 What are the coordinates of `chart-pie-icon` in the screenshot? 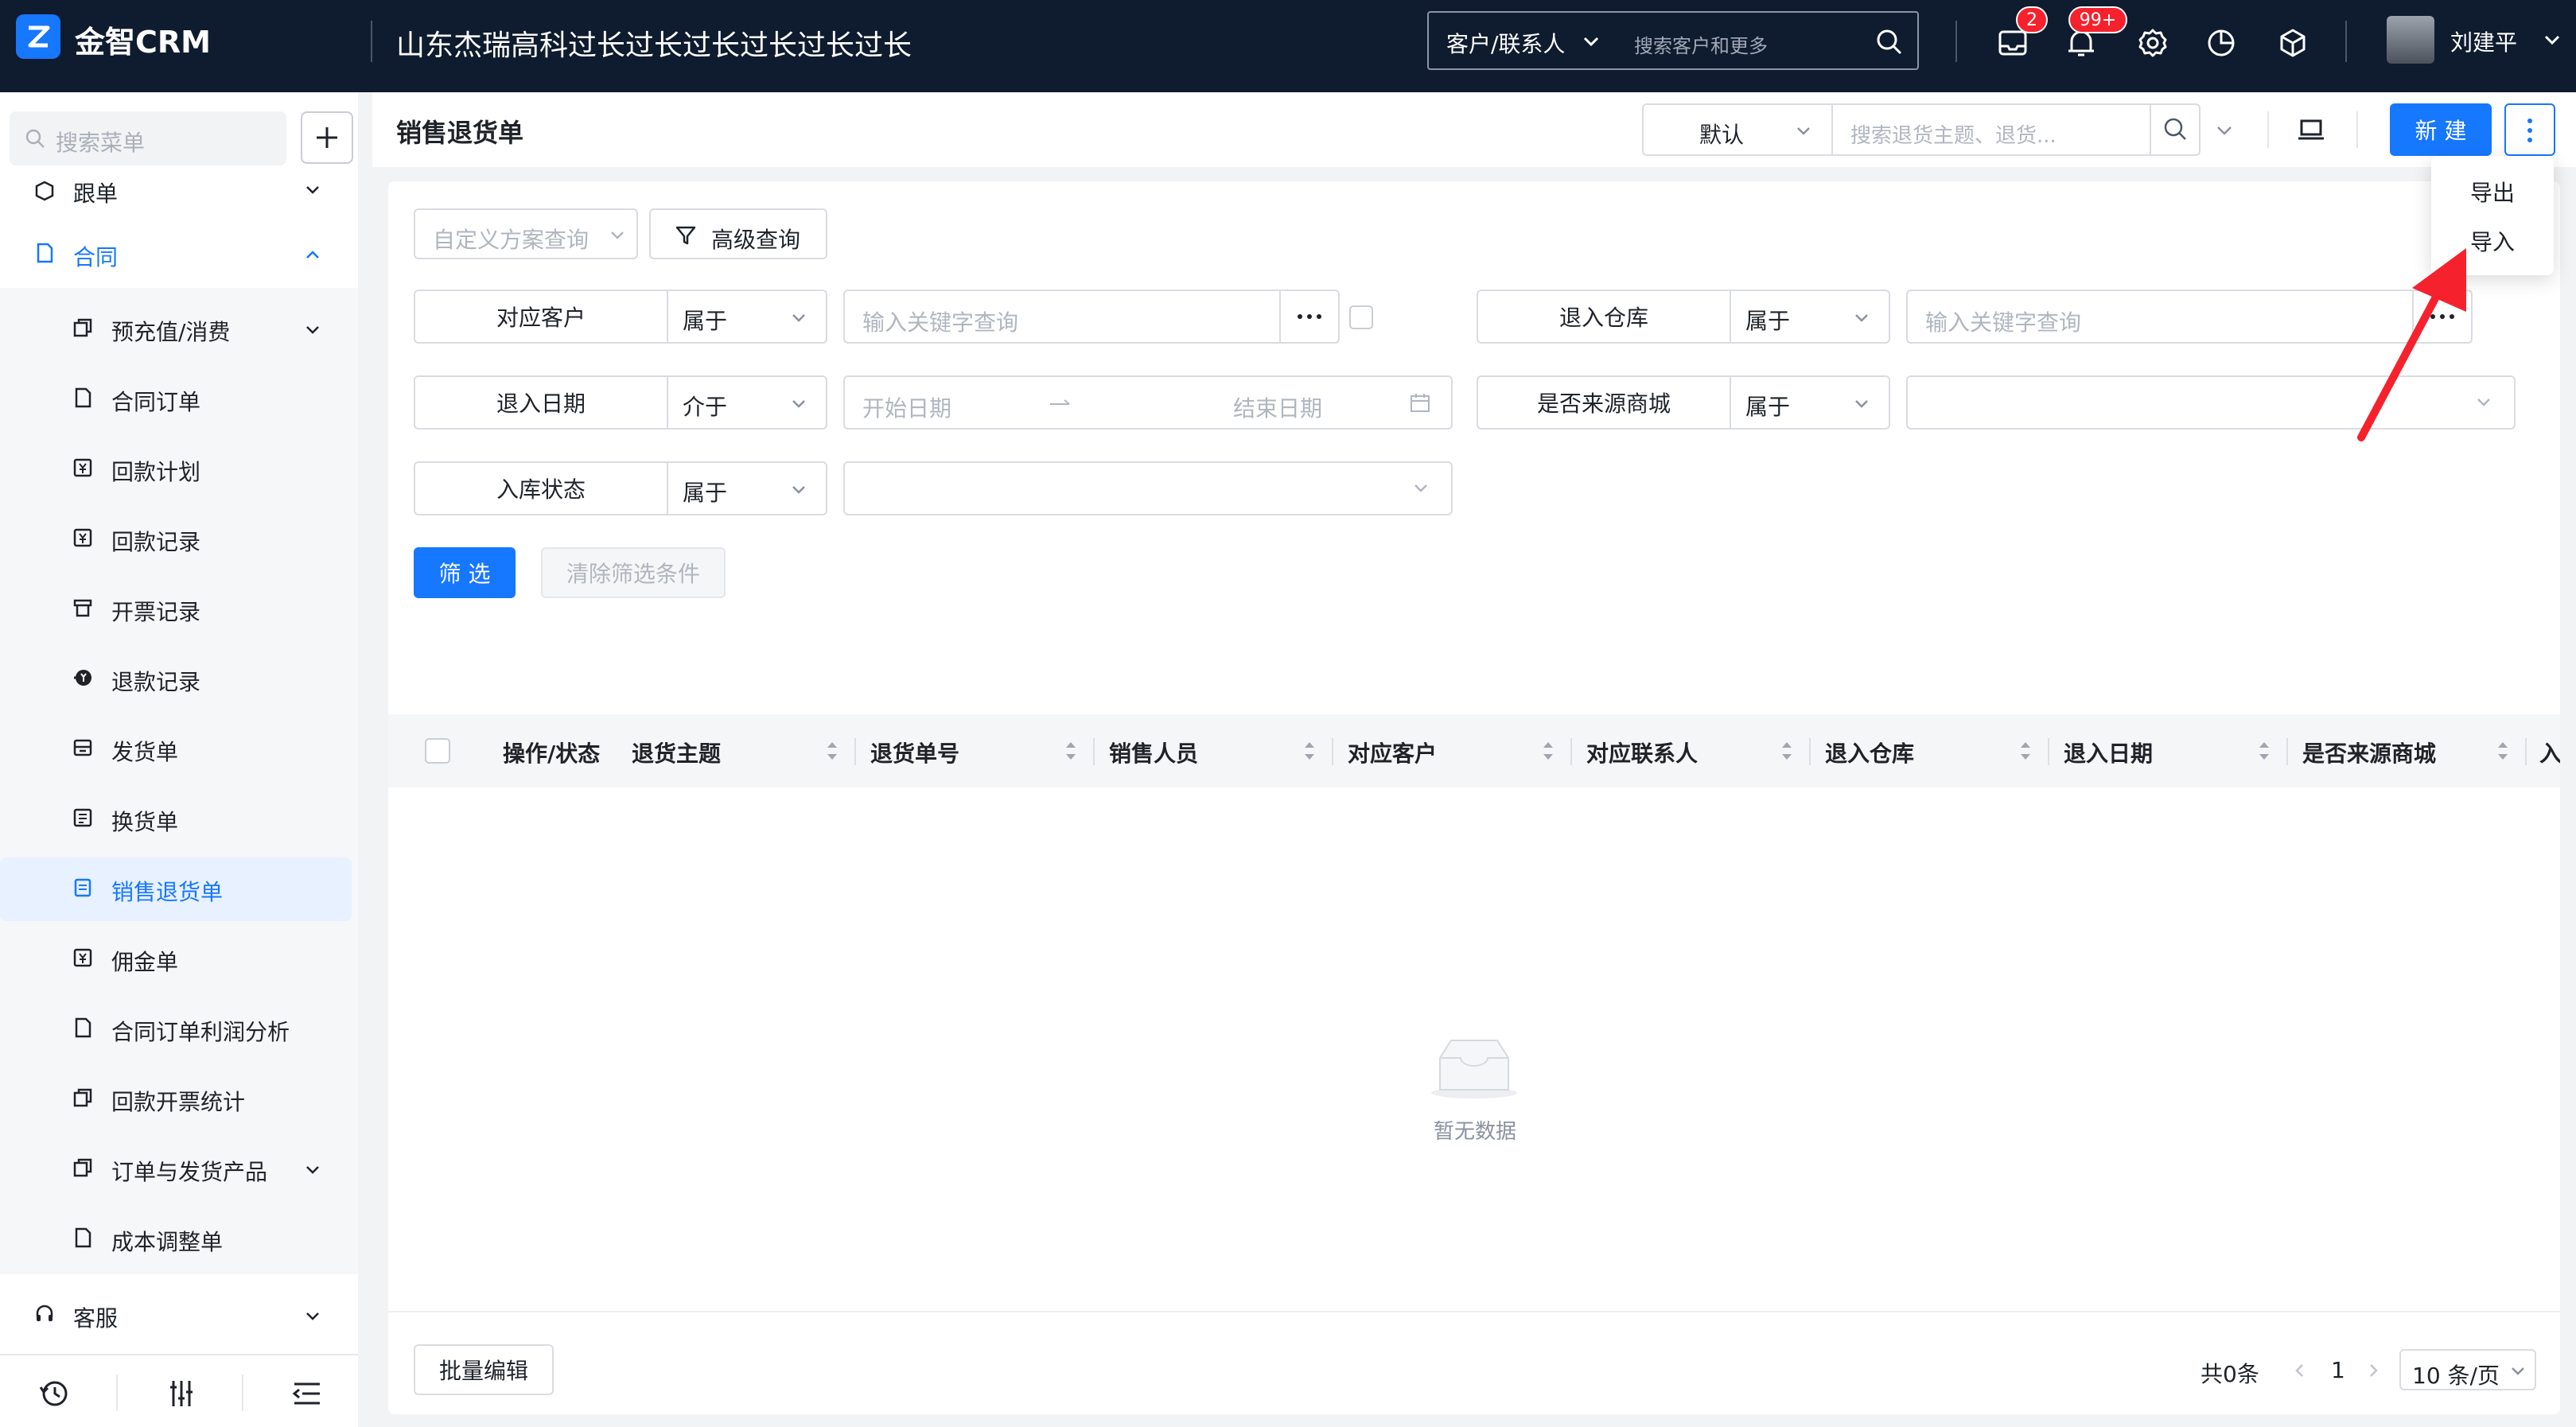 It's located at (2221, 42).